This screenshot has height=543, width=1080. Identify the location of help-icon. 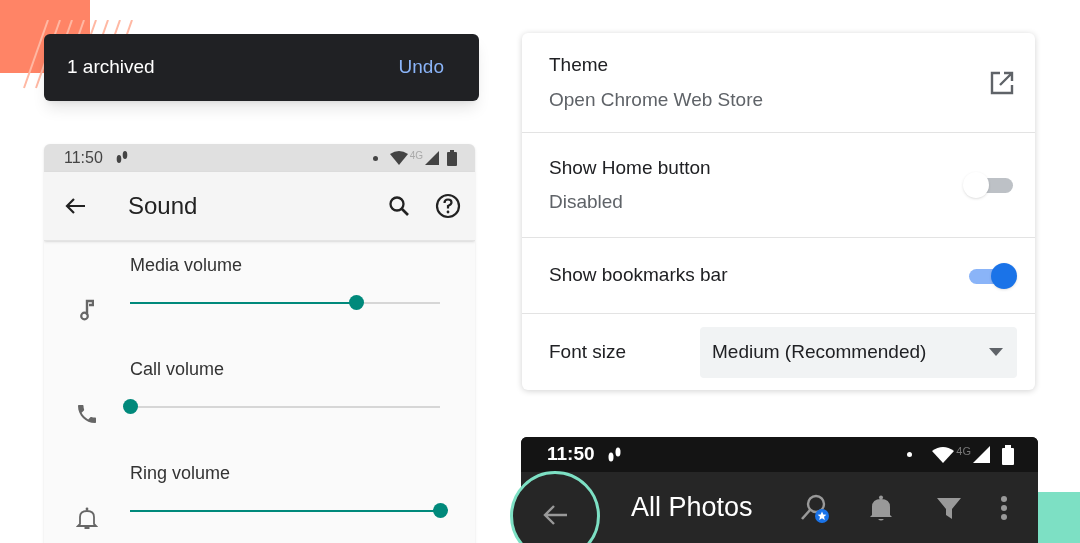
(448, 206).